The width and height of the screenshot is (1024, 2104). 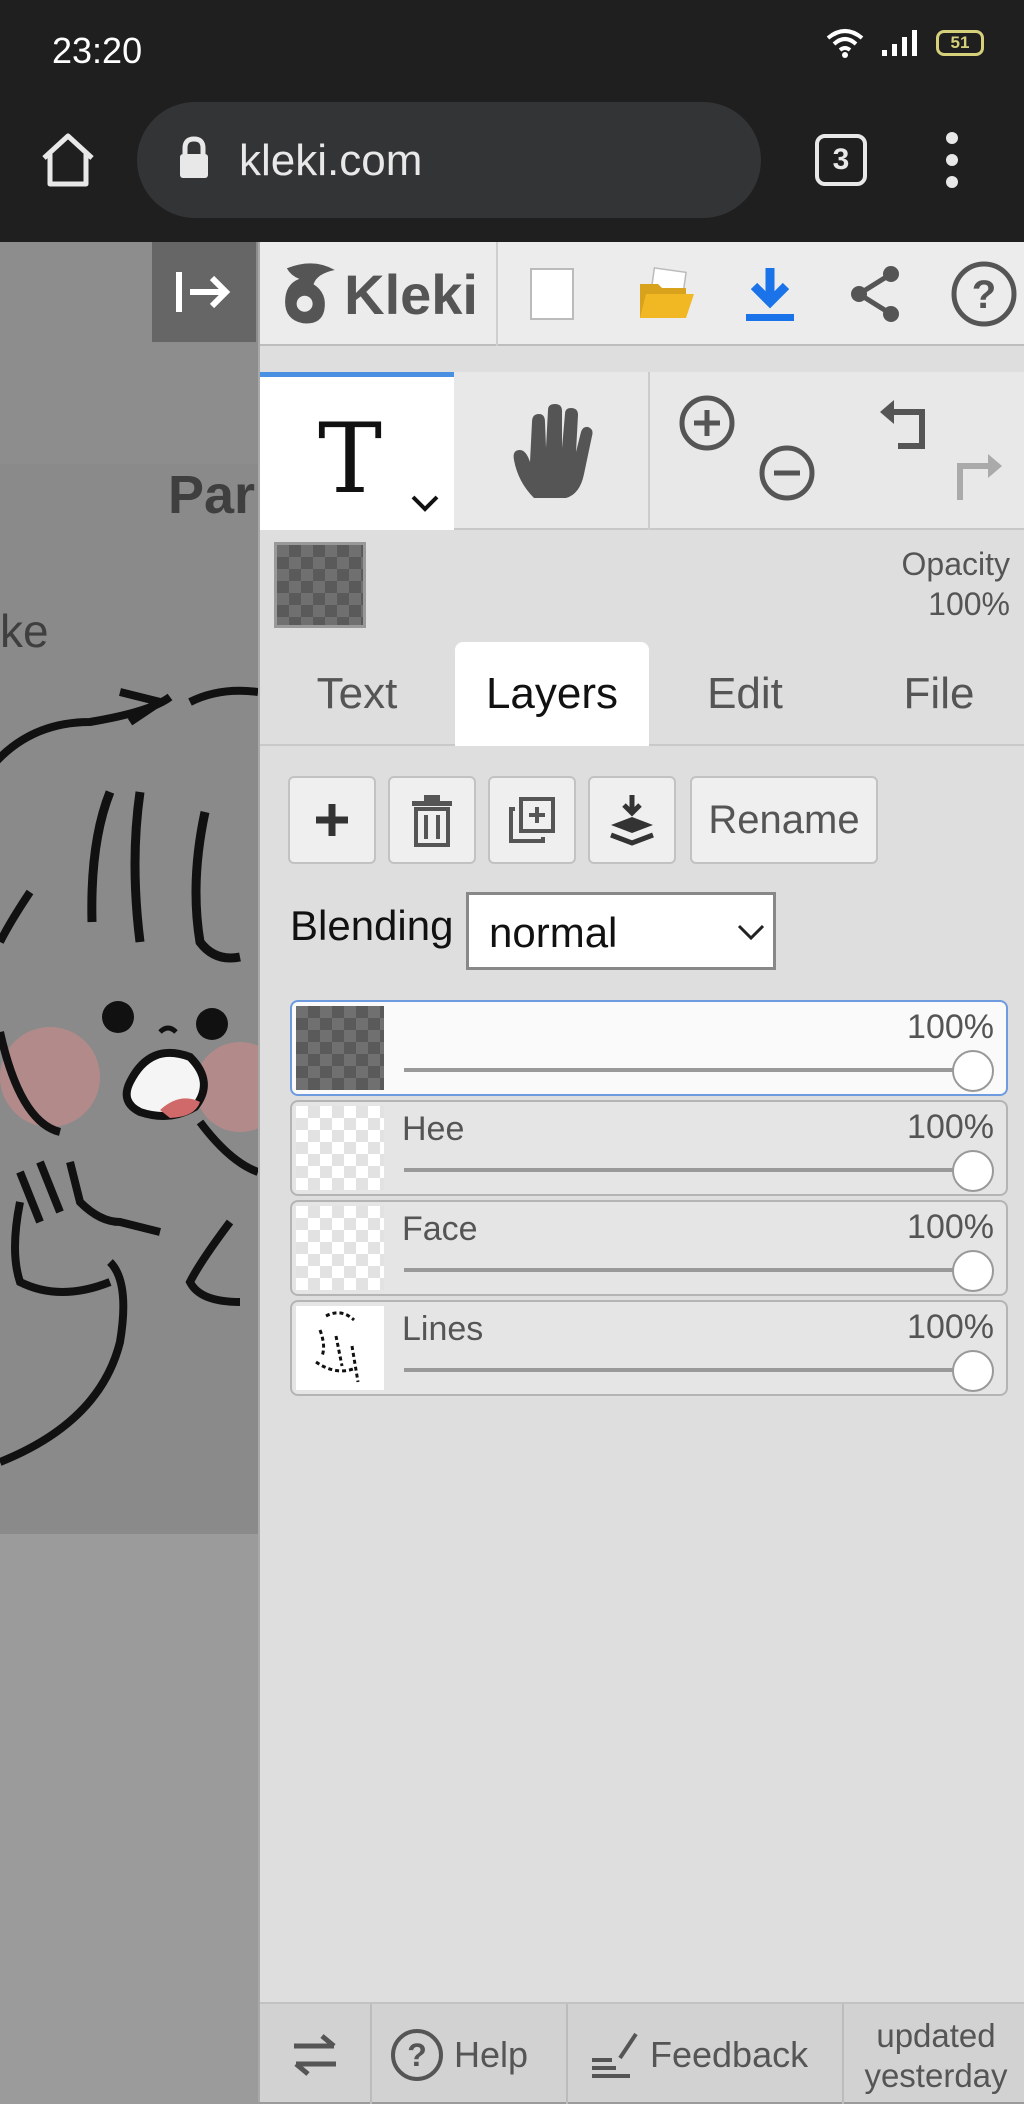 What do you see at coordinates (787, 473) in the screenshot?
I see `zoom-out-icon` at bounding box center [787, 473].